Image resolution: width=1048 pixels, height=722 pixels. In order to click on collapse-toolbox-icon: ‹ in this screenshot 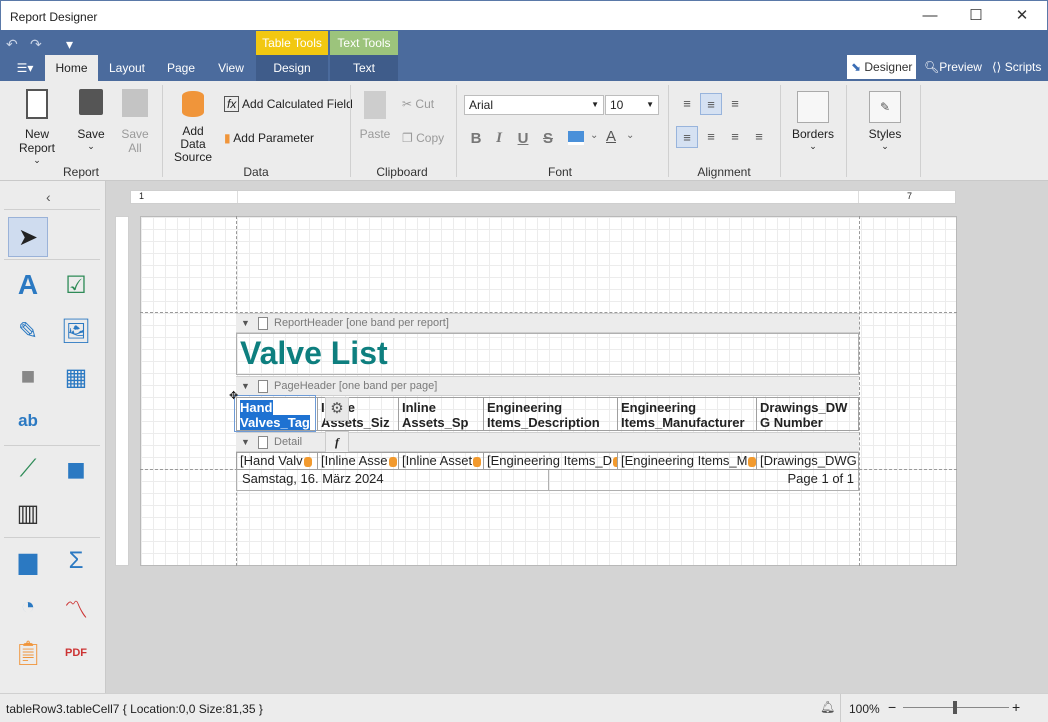, I will do `click(48, 197)`.